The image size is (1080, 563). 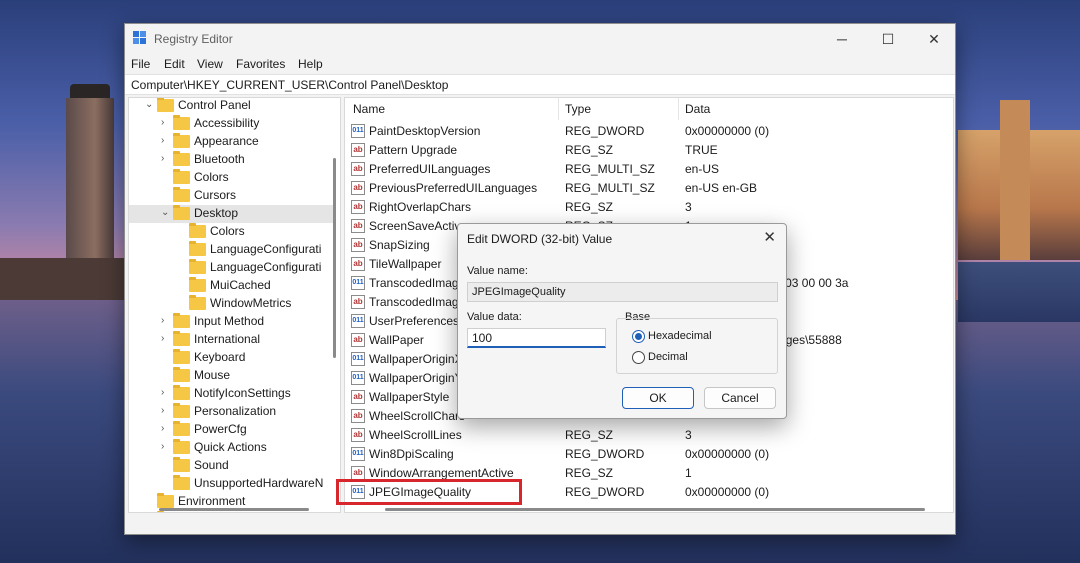 What do you see at coordinates (1015, 180) in the screenshot?
I see `wallpaper-tower` at bounding box center [1015, 180].